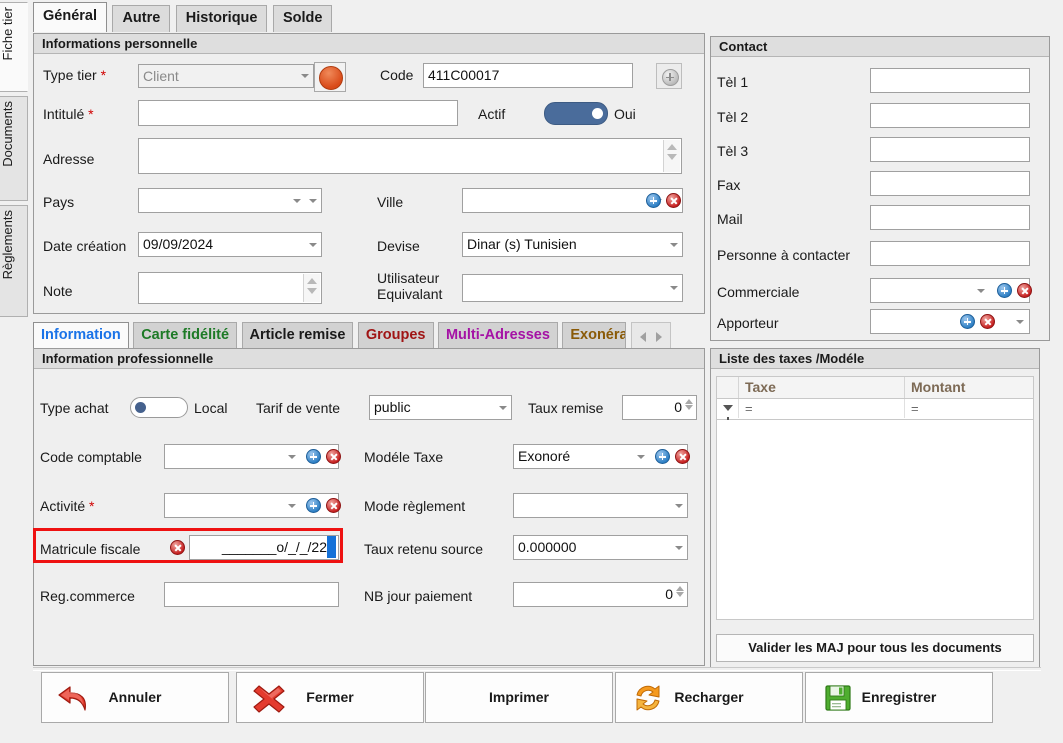 This screenshot has height=743, width=1063. Describe the element at coordinates (950, 183) in the screenshot. I see `fax-input` at that location.